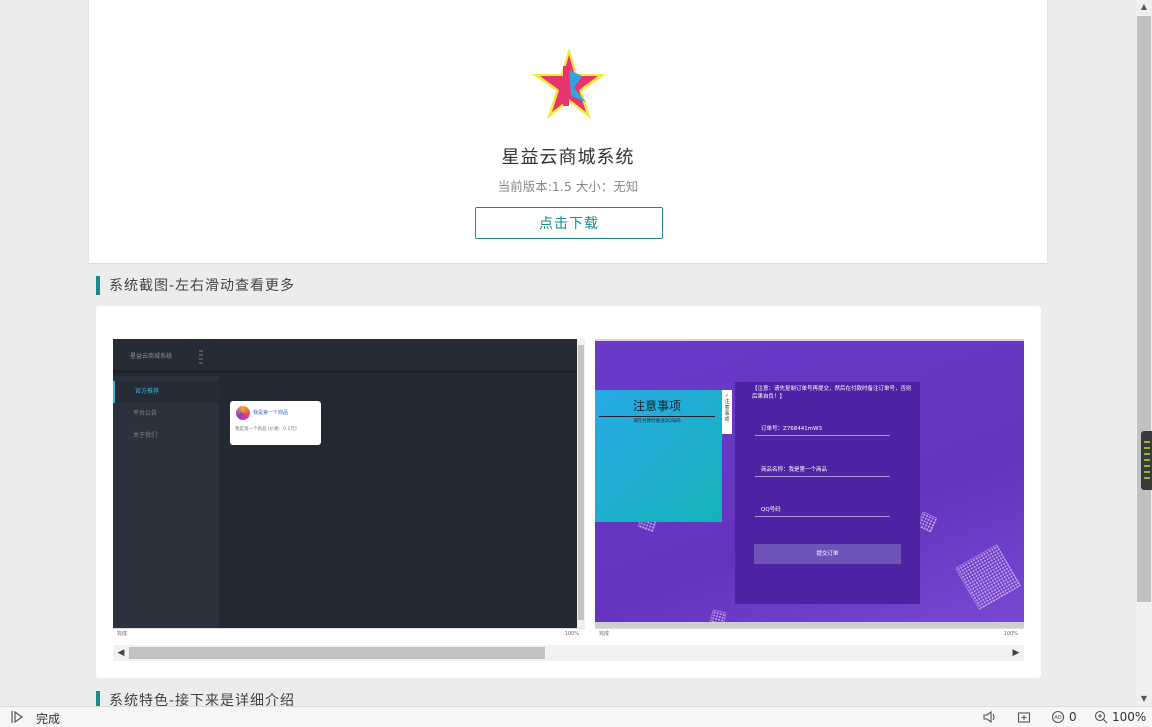 The image size is (1152, 727). I want to click on carousel-scroll-thumb, so click(337, 653).